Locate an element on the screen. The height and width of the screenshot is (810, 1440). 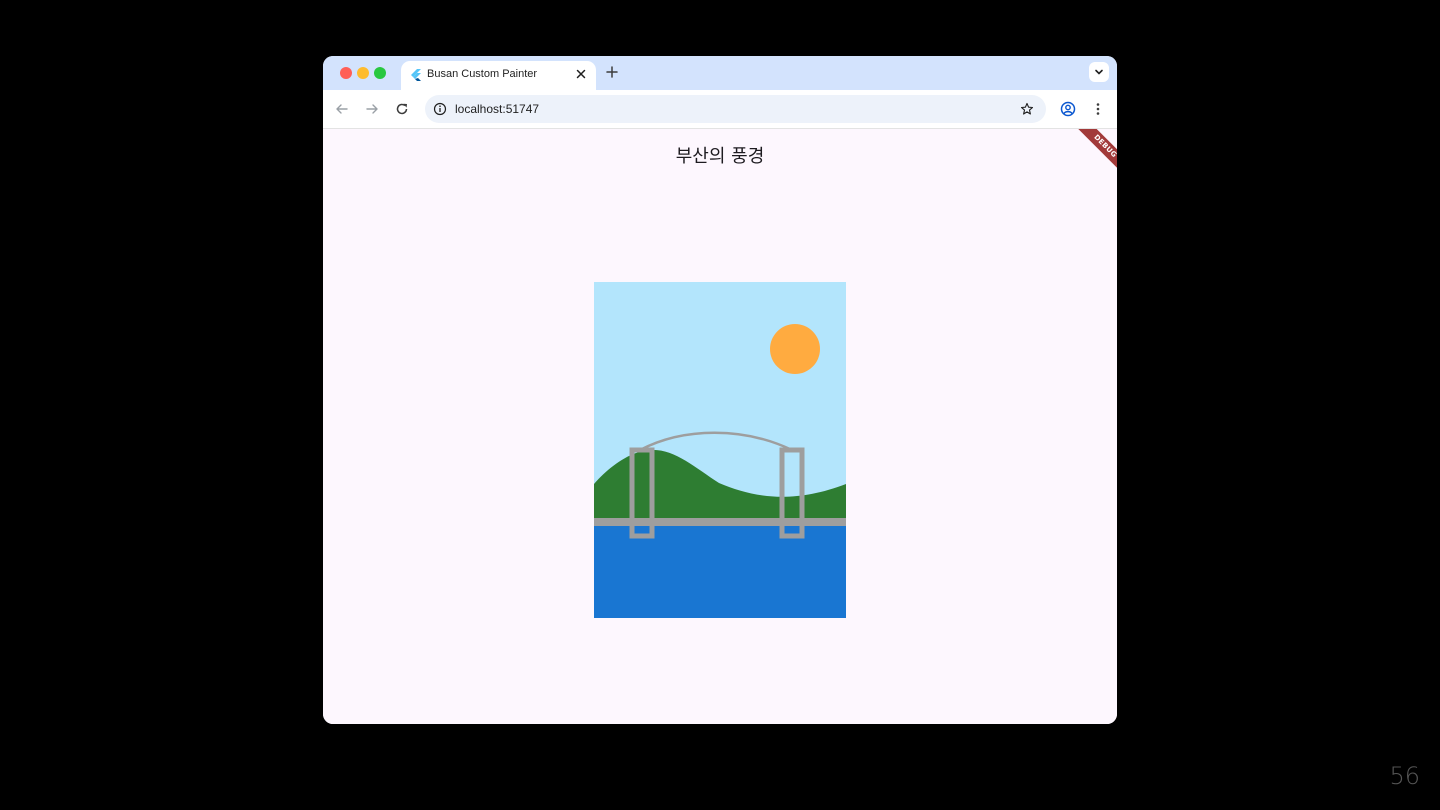
browser-toolbar: localhost:51747 is located at coordinates (720, 109).